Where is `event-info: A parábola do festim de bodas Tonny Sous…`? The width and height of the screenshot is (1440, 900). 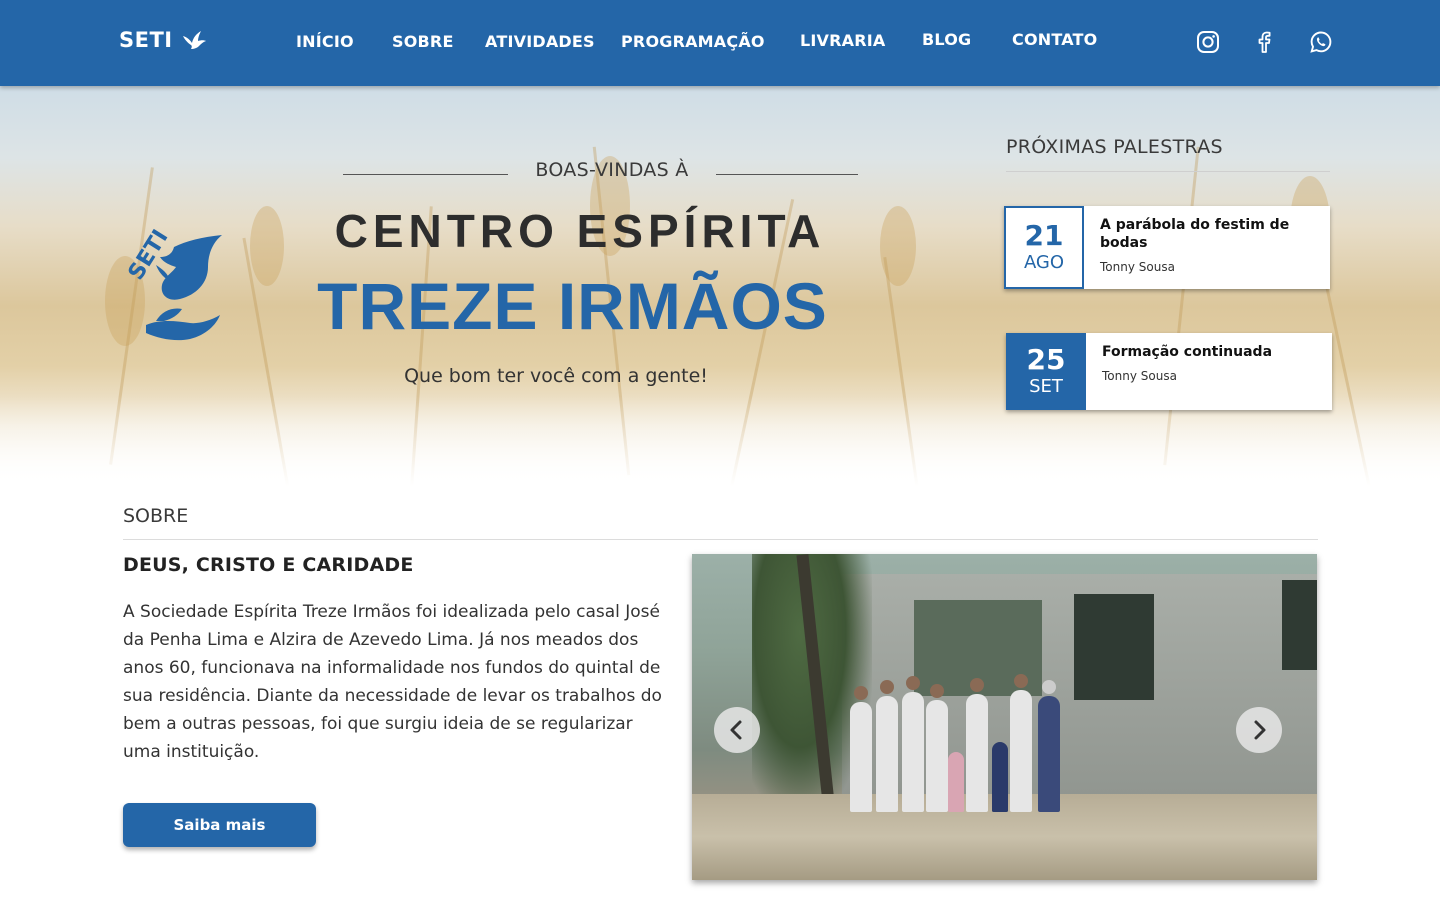
event-info: A parábola do festim de bodas Tonny Sous… is located at coordinates (1207, 247).